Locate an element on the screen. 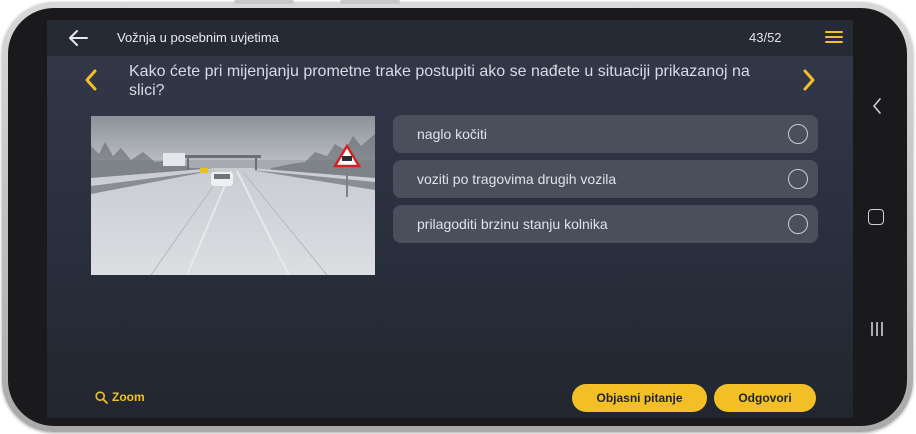  top-bar: Vožnja u posebnim uvjetima 43/52 is located at coordinates (450, 38).